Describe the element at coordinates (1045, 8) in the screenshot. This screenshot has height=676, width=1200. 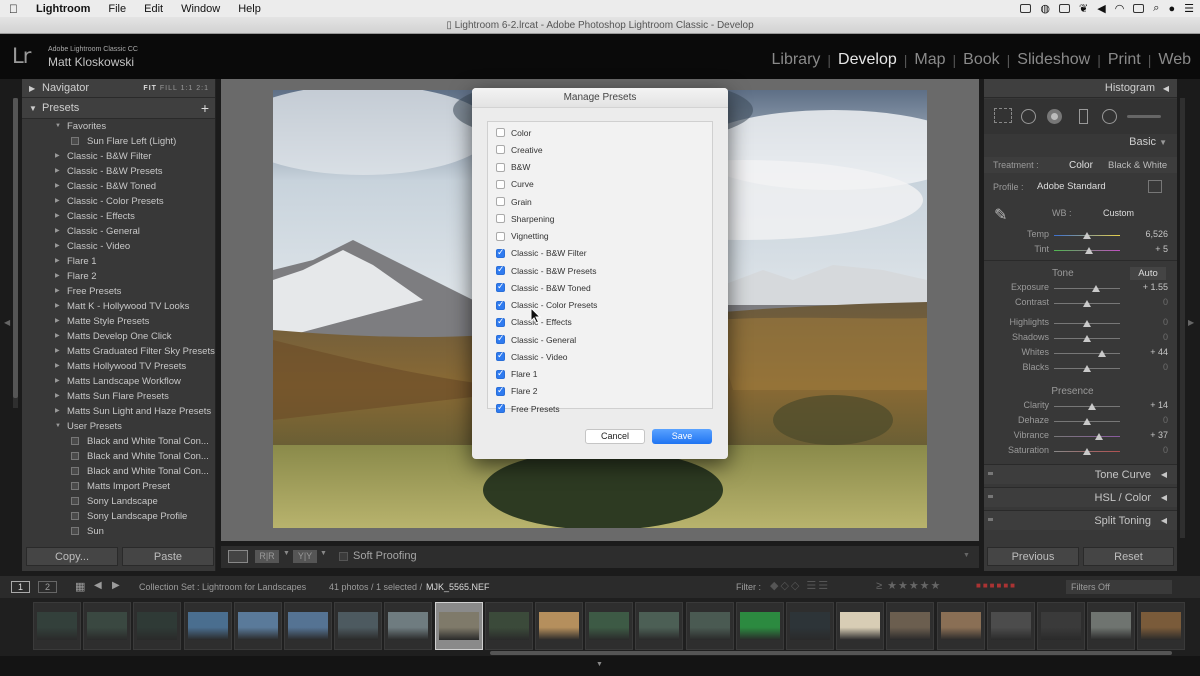
I see `creative-cloud-icon: ◍` at that location.